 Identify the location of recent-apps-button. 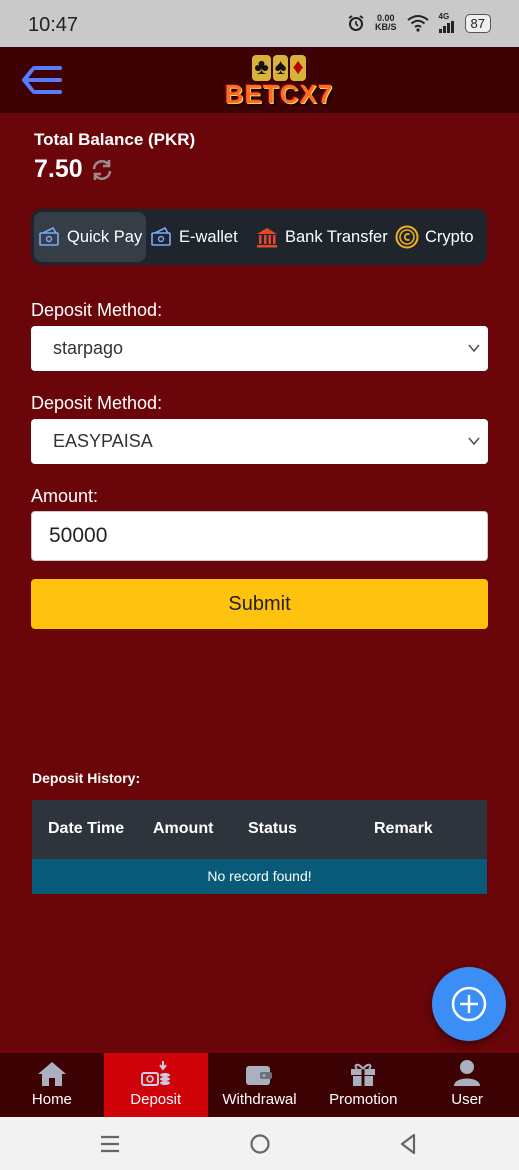
(110, 1144).